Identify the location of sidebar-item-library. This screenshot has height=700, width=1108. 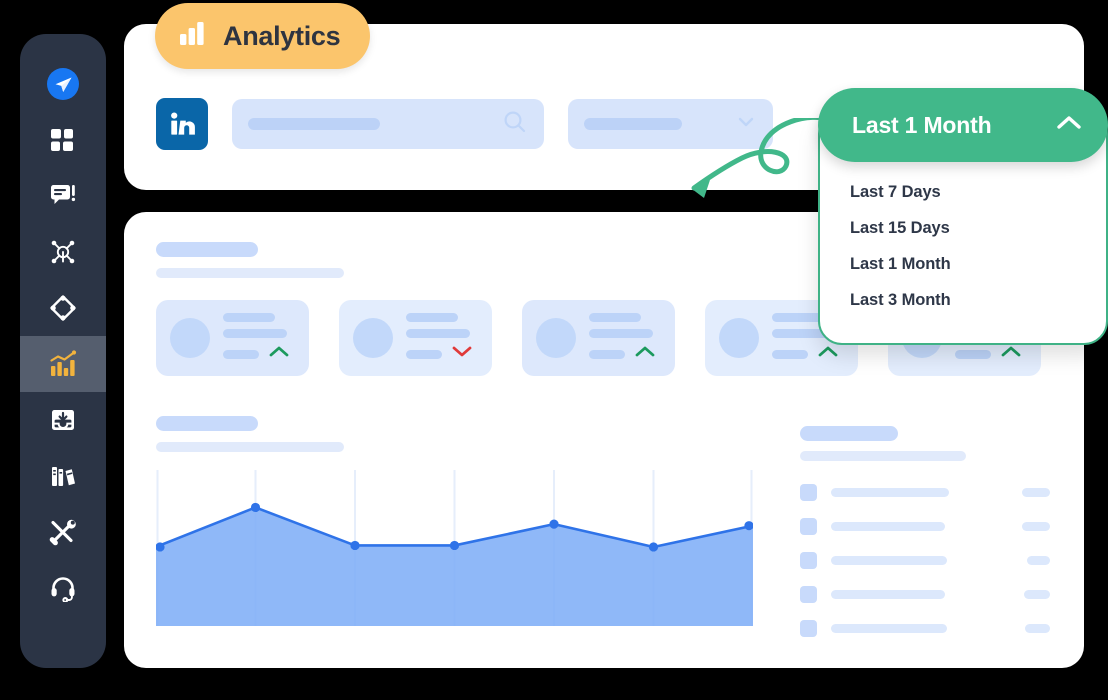
(63, 476).